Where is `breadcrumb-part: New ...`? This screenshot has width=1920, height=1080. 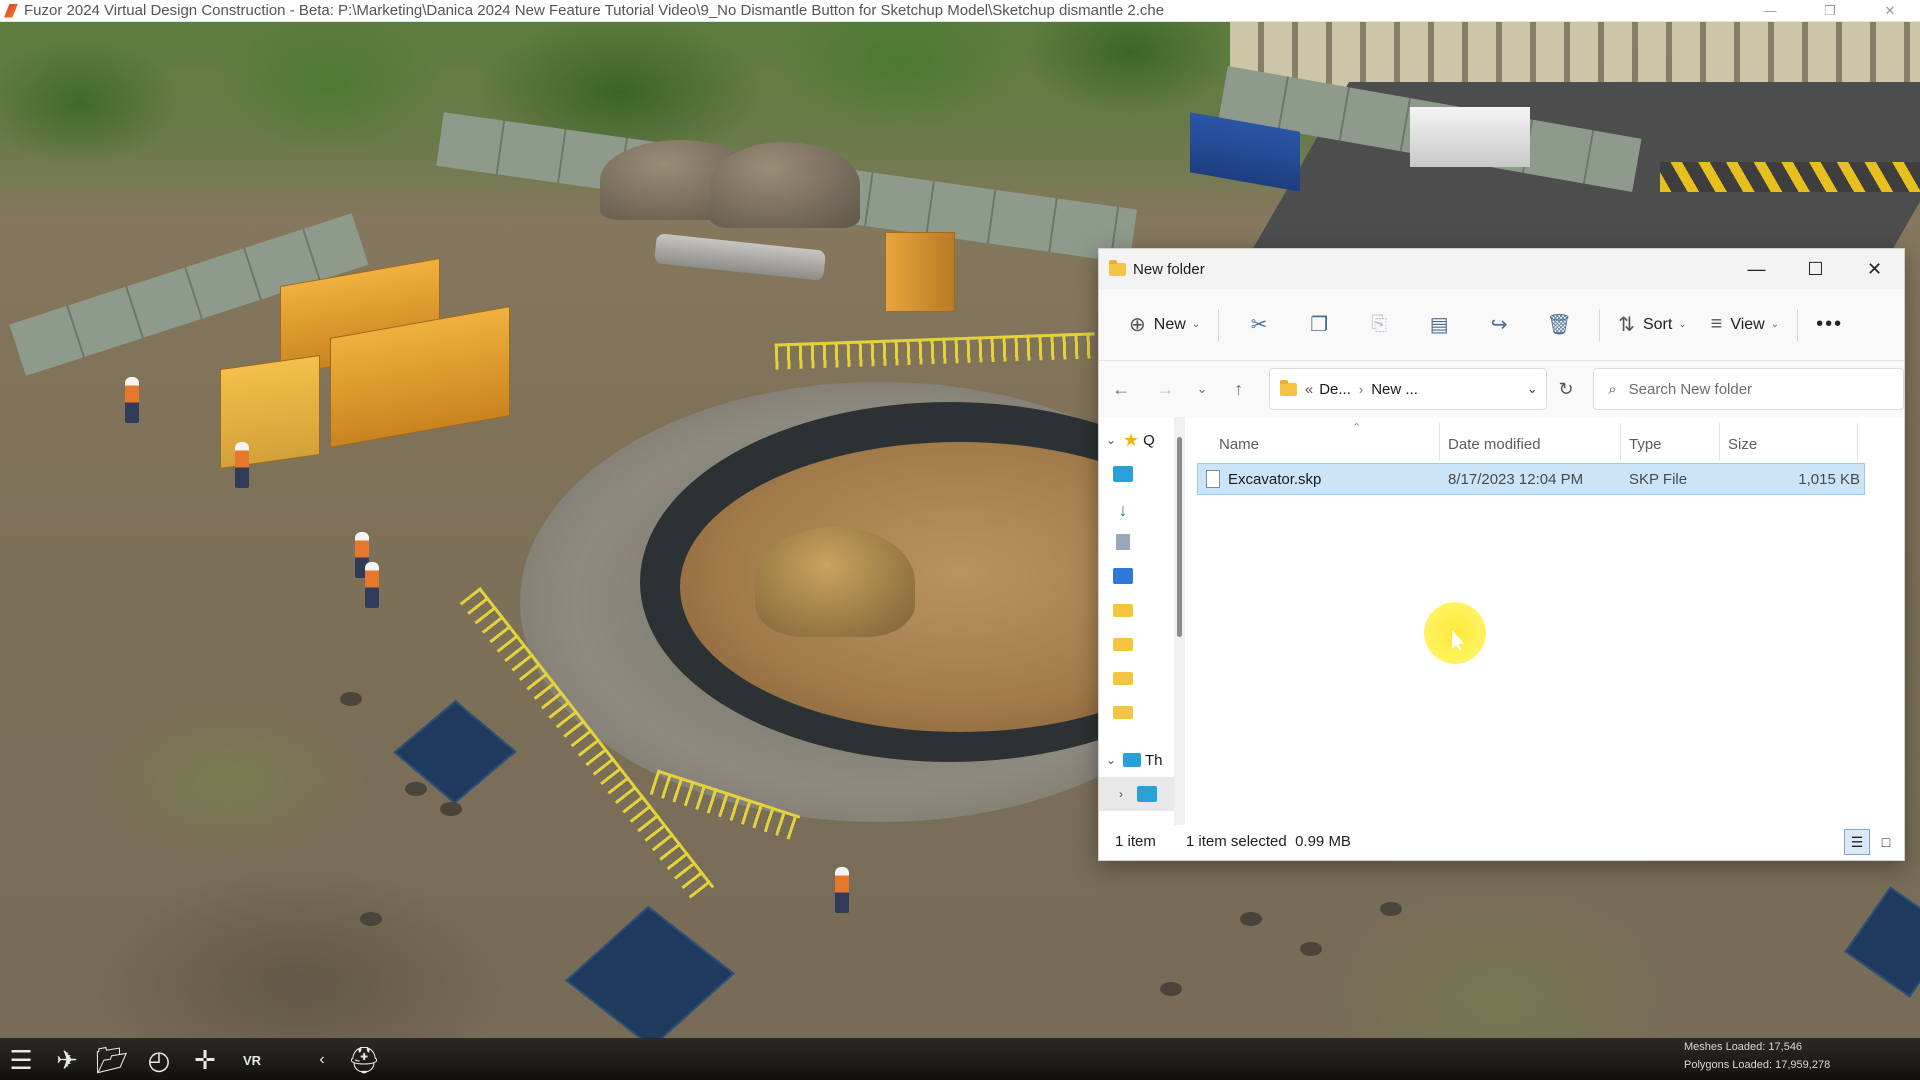
breadcrumb-part: New ... is located at coordinates (1394, 389).